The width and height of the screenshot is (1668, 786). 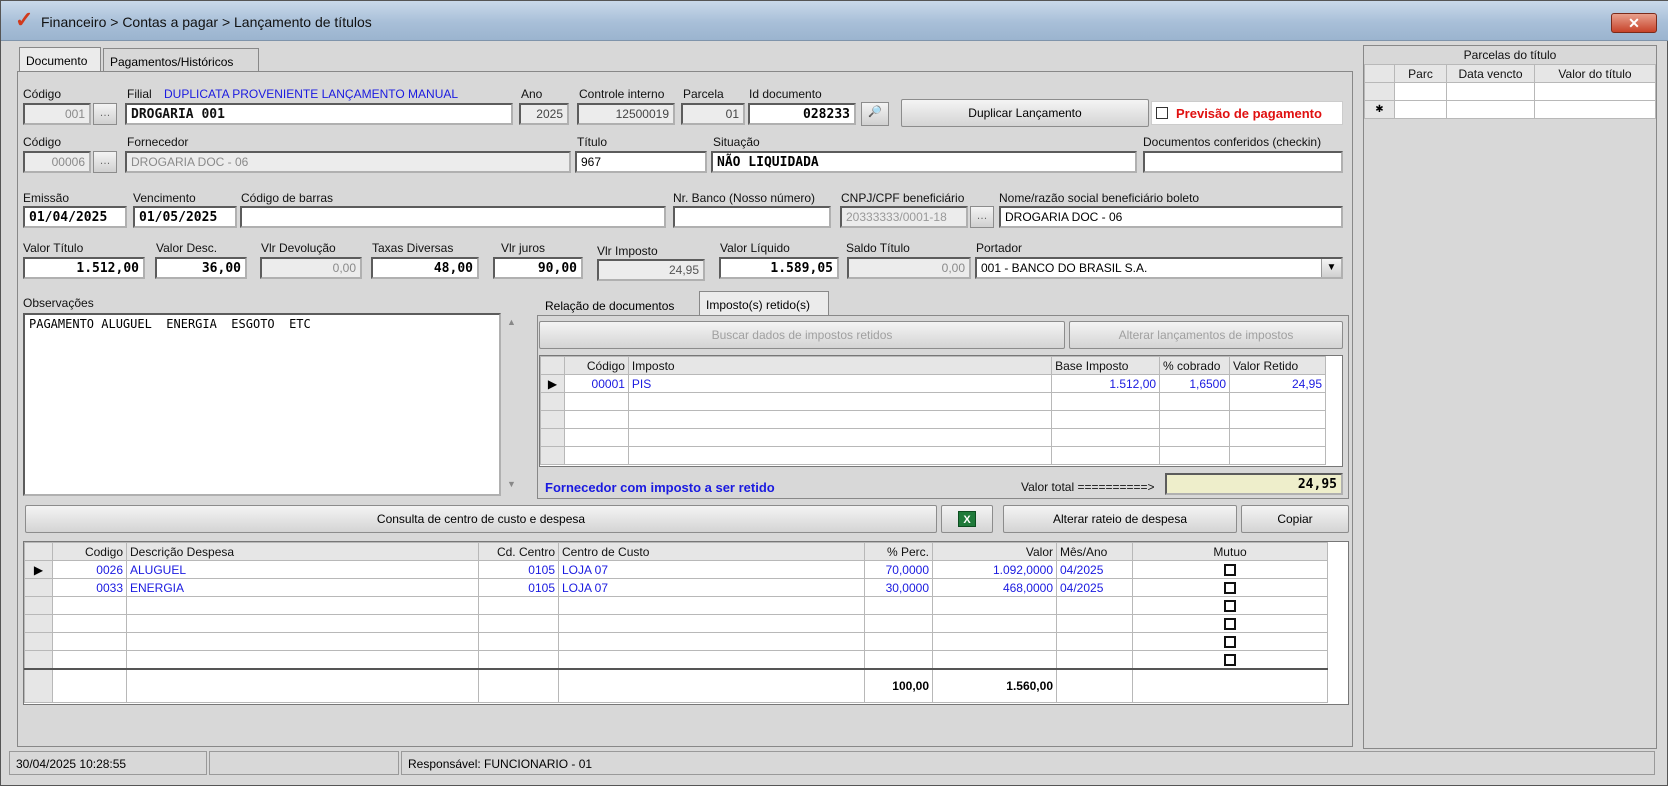 What do you see at coordinates (840, 365) in the screenshot?
I see `impostos-col-imposto: Imposto` at bounding box center [840, 365].